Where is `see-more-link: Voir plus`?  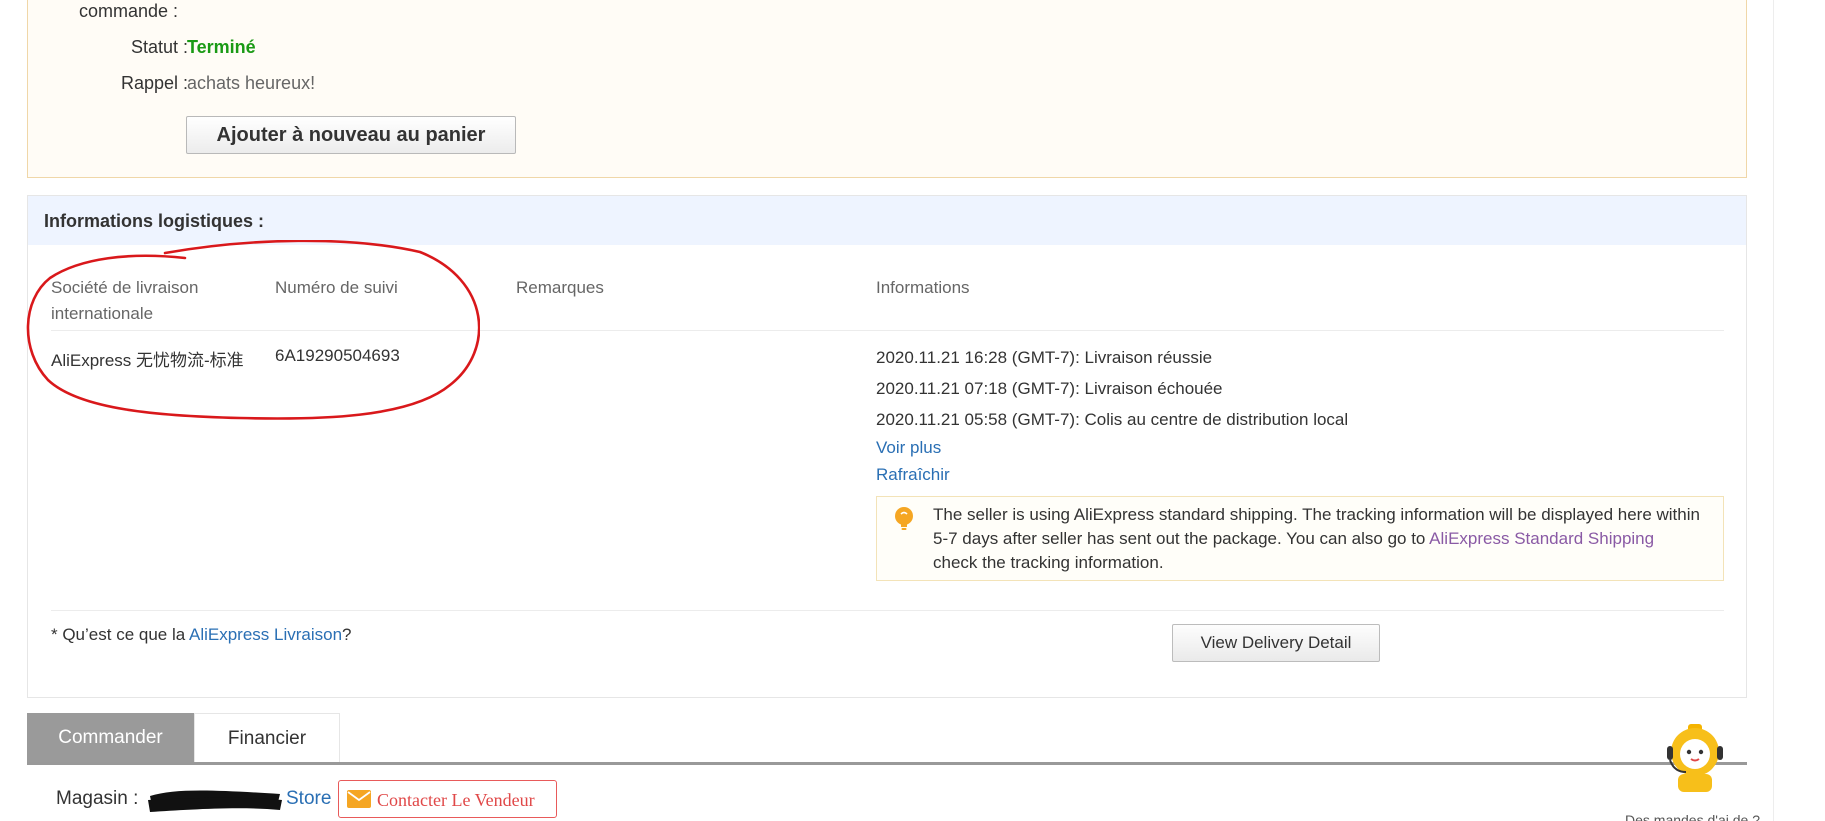 see-more-link: Voir plus is located at coordinates (908, 448).